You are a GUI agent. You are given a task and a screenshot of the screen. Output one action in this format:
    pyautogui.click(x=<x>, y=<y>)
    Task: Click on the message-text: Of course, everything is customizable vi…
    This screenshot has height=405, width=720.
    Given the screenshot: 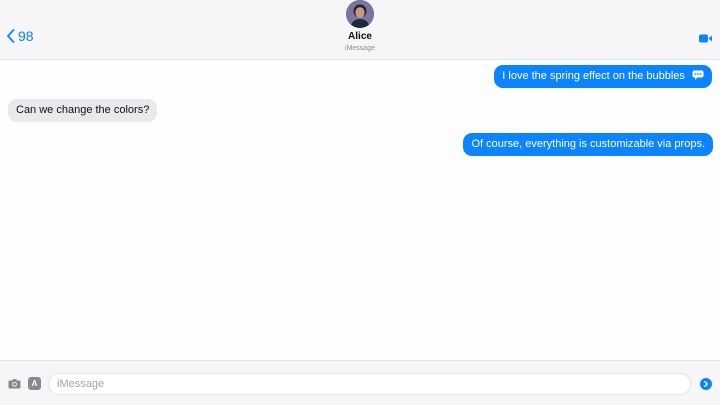 What is the action you would take?
    pyautogui.click(x=588, y=144)
    